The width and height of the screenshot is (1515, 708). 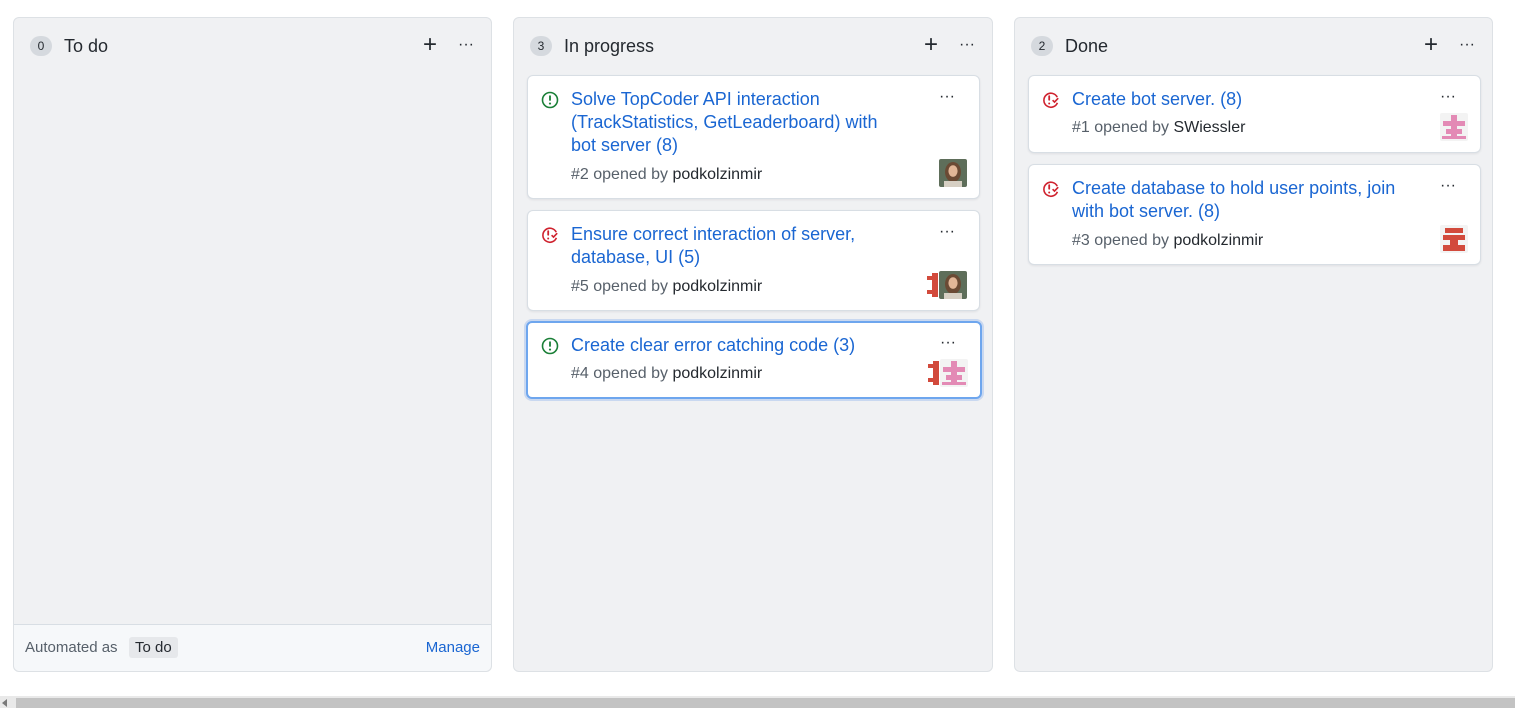 I want to click on issue-number: #2, so click(x=580, y=174).